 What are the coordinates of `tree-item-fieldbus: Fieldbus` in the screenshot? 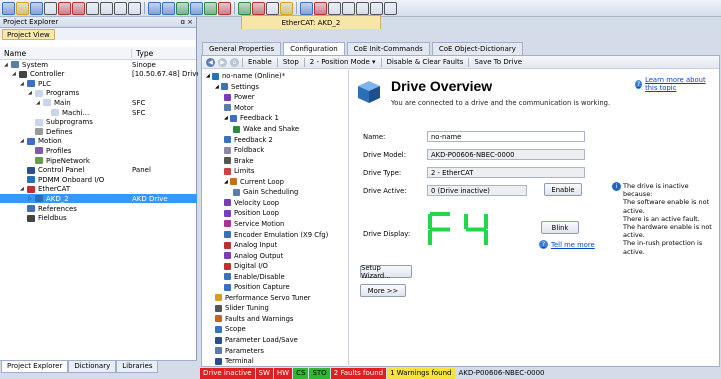 It's located at (98, 218).